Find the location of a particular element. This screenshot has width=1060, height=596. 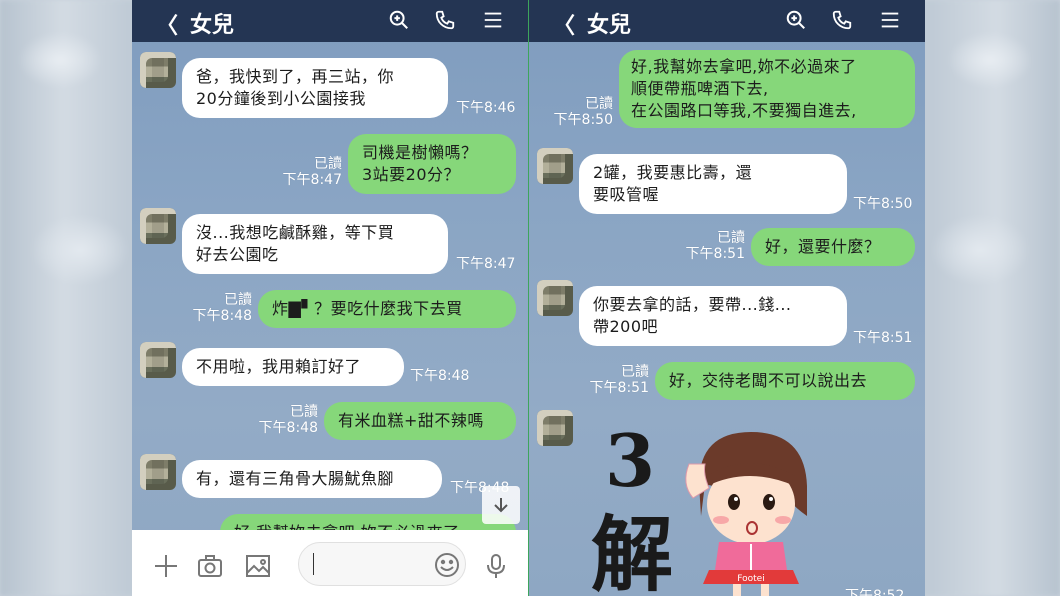

message-time: 下午8:51 is located at coordinates (883, 338).